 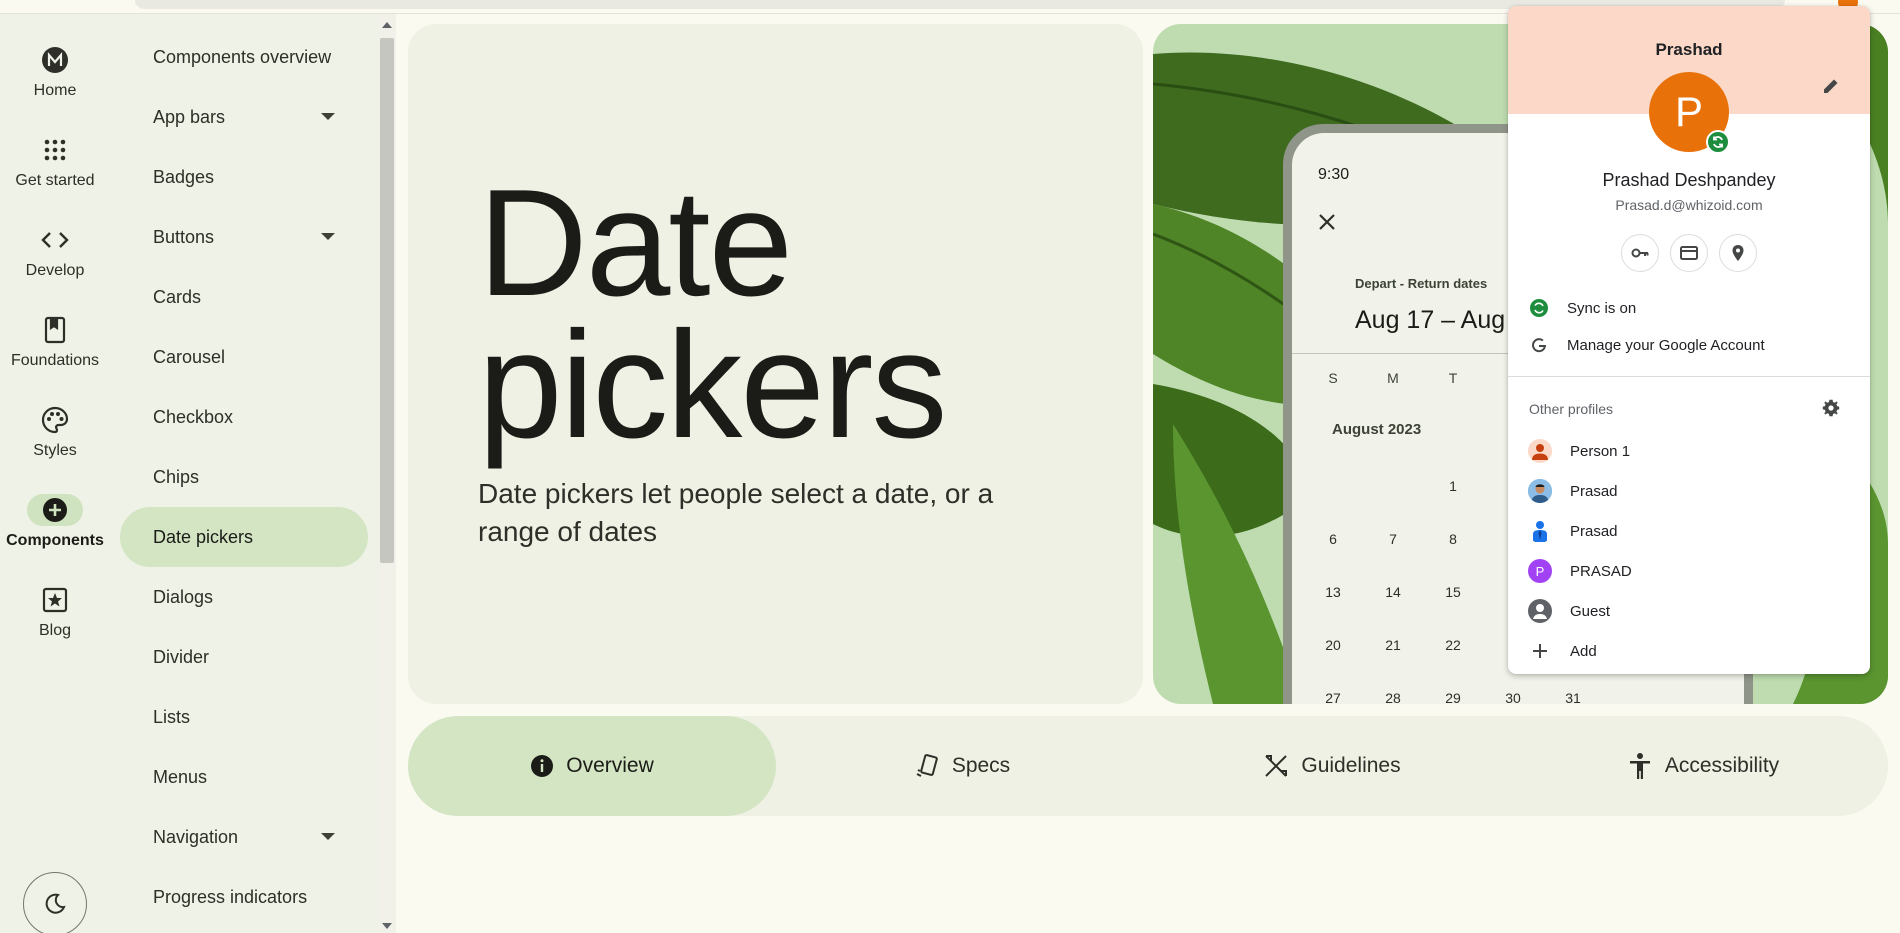 I want to click on nav-item-label: Chips, so click(x=176, y=476).